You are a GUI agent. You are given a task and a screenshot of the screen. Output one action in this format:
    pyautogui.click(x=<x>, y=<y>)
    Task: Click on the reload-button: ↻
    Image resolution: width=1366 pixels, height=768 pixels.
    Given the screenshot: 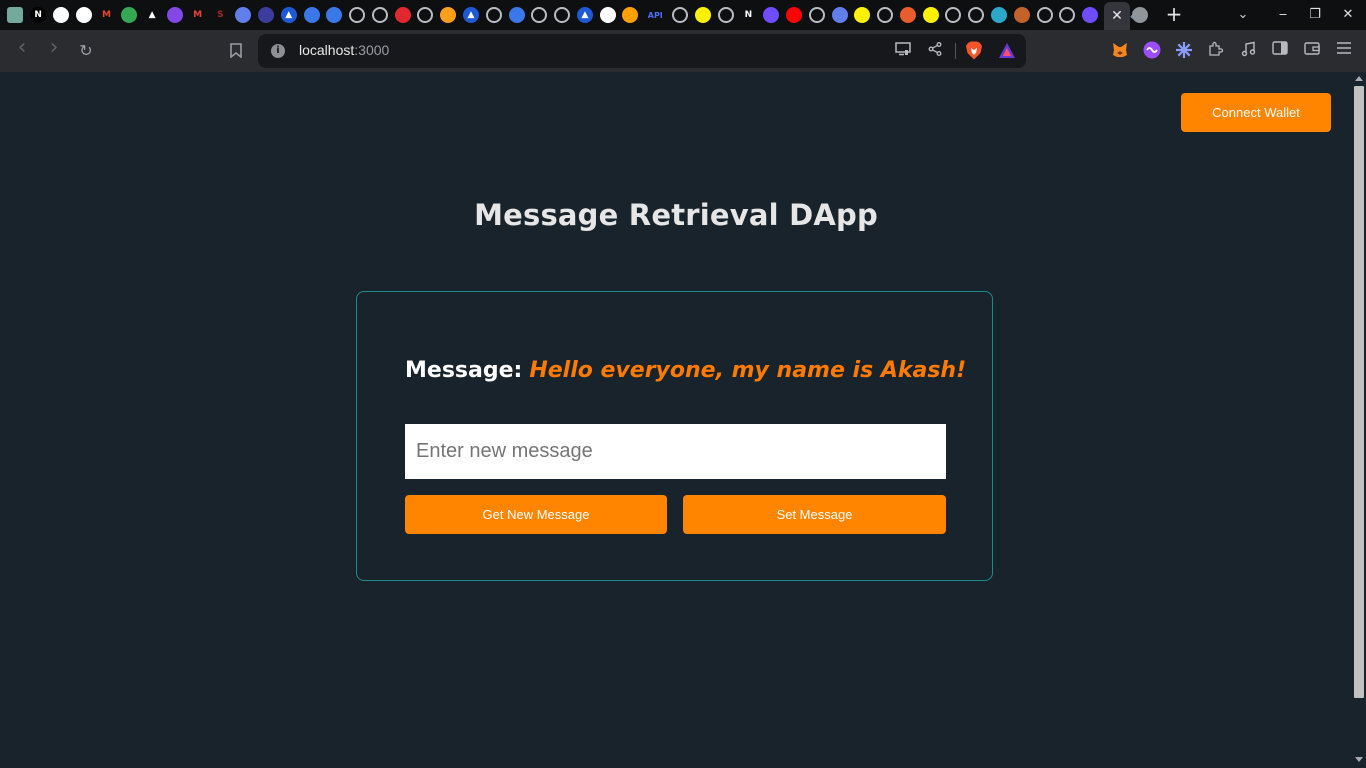 What is the action you would take?
    pyautogui.click(x=86, y=51)
    